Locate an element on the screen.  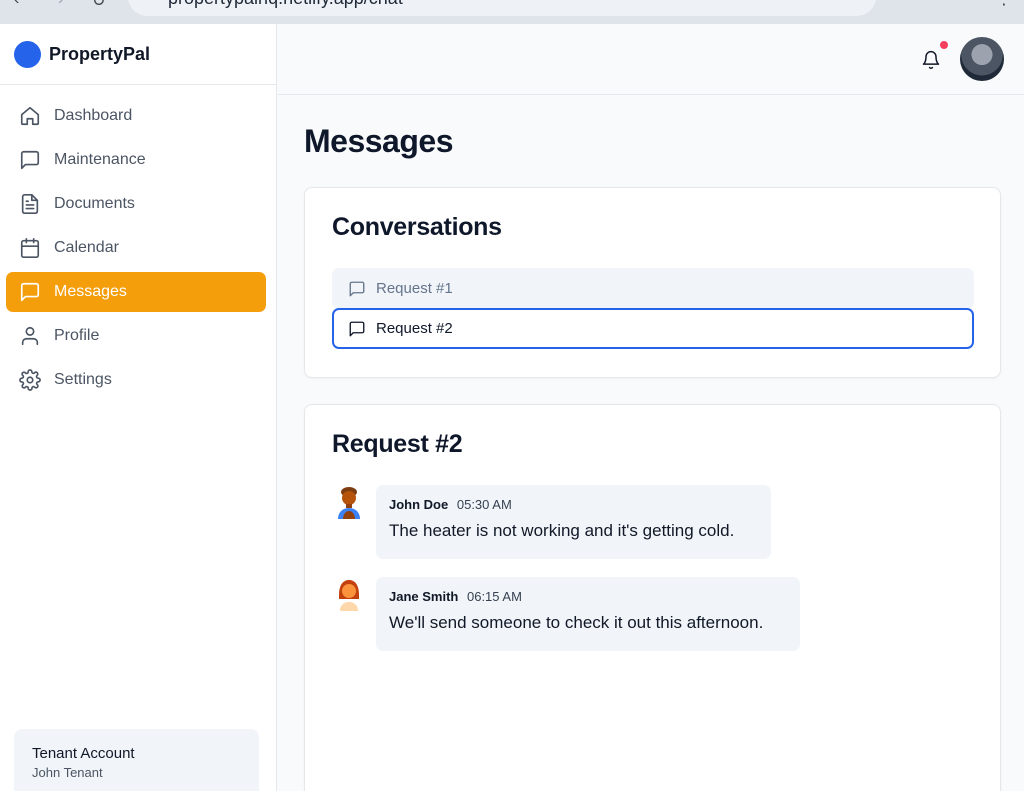
calendar-icon is located at coordinates (30, 248).